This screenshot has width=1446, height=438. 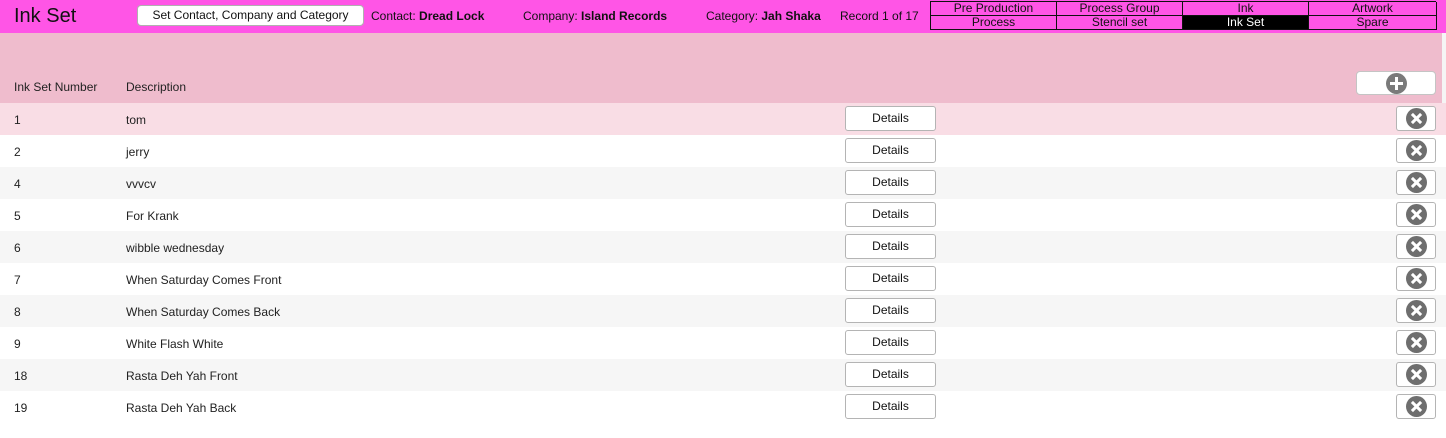 What do you see at coordinates (204, 280) in the screenshot?
I see `ink-set-description: When Saturday Comes Front` at bounding box center [204, 280].